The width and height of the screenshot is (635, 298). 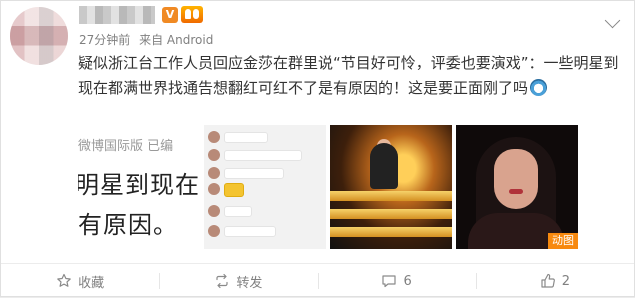 What do you see at coordinates (126, 146) in the screenshot?
I see `thumbnail-text-line: 微博国际版 已编` at bounding box center [126, 146].